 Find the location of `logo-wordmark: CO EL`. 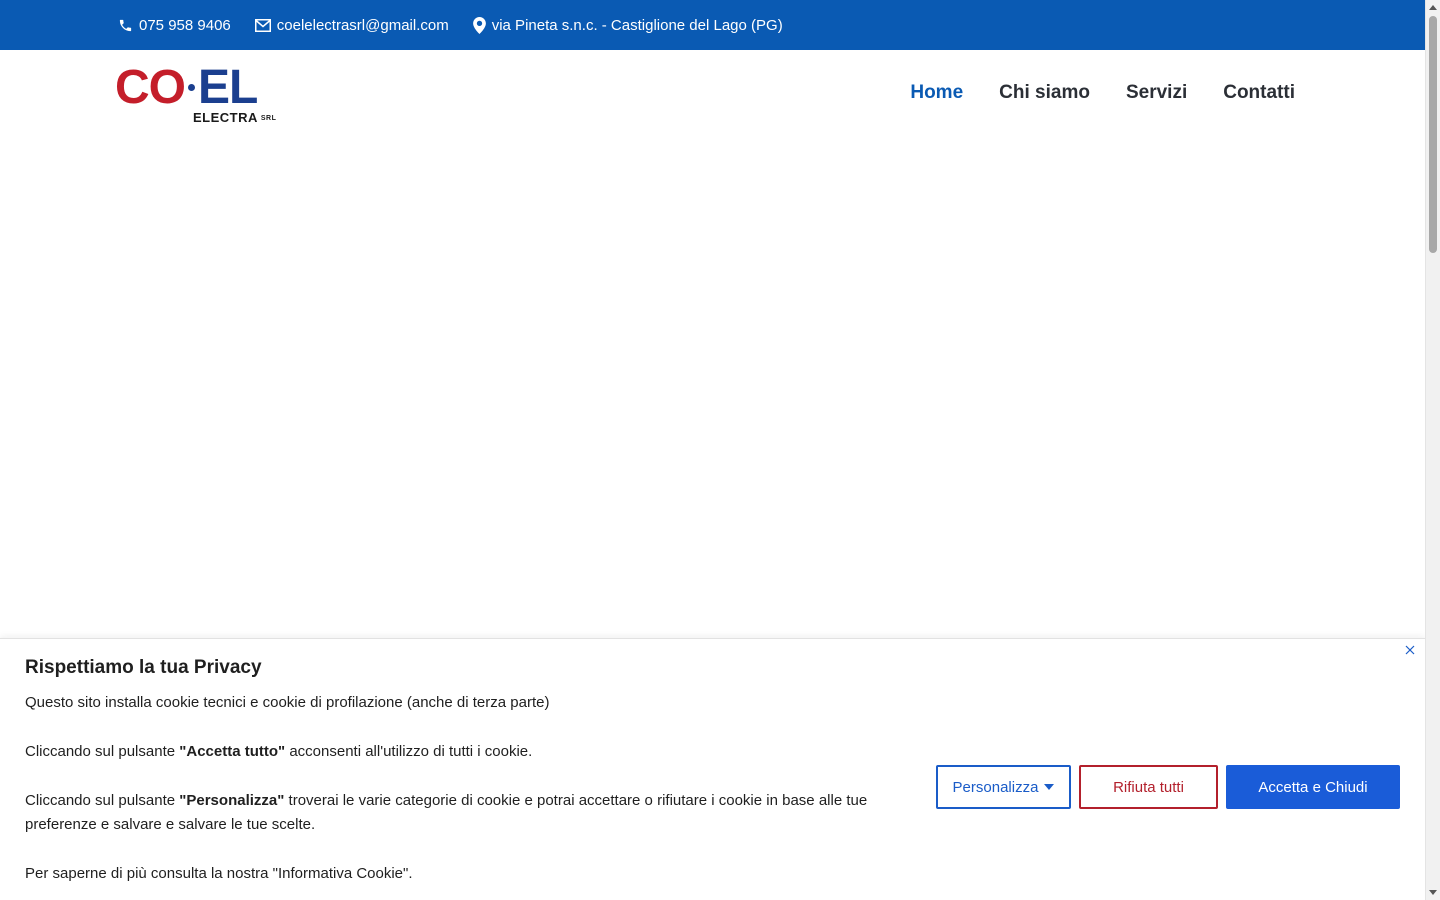

logo-wordmark: CO EL is located at coordinates (186, 88).